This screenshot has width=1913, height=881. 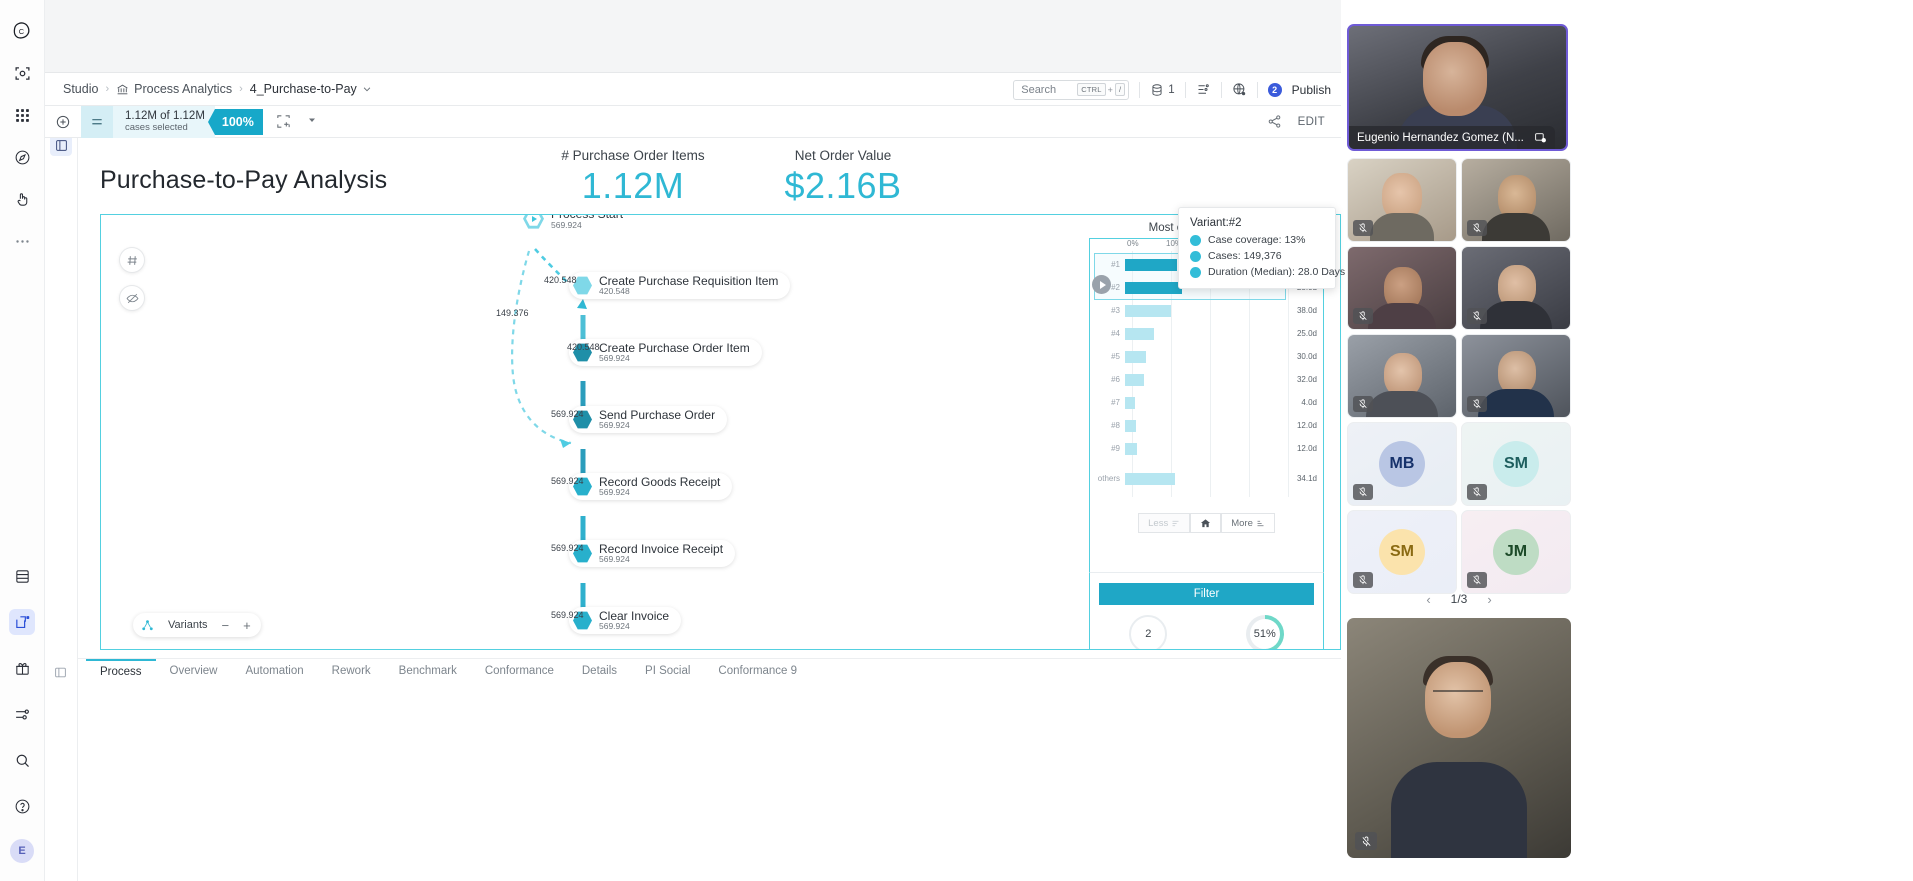 I want to click on filter-list-button, so click(x=97, y=121).